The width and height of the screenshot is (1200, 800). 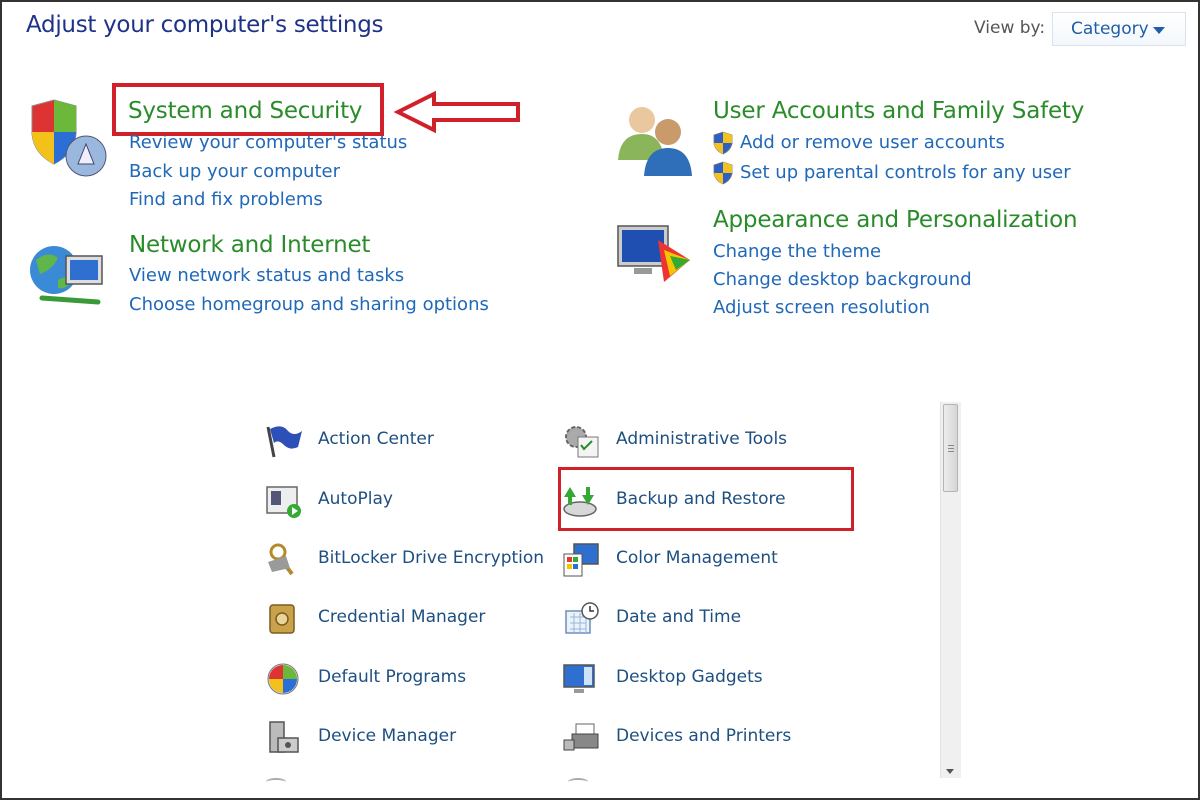 I want to click on item-label: Device Manager, so click(x=387, y=736).